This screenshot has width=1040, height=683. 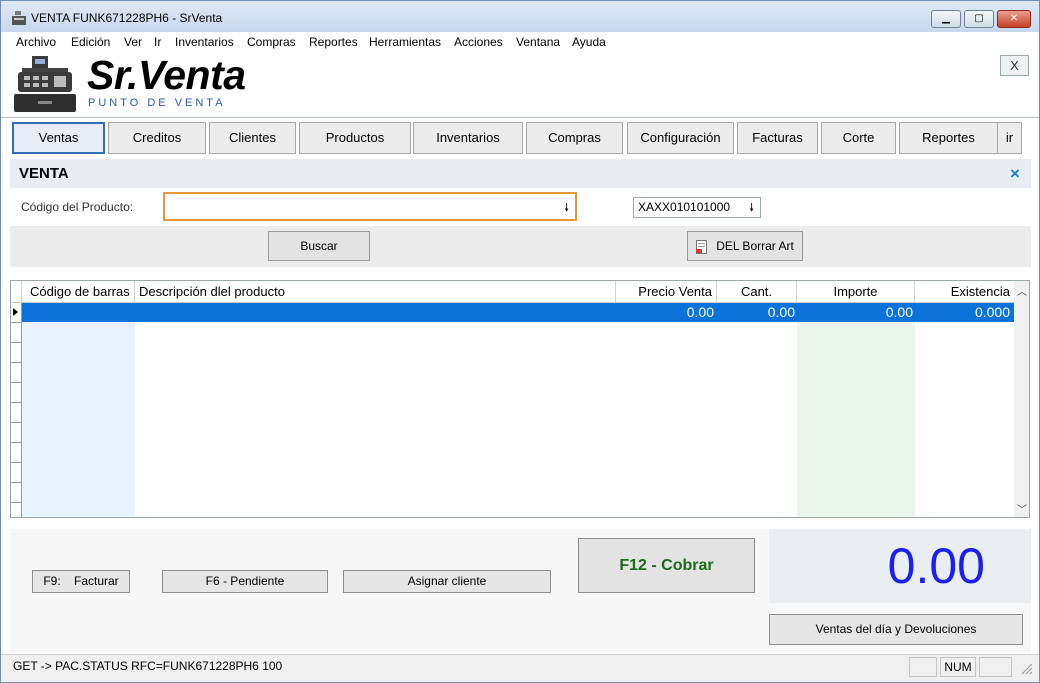 I want to click on nav-ventas: Ventas, so click(x=58, y=138).